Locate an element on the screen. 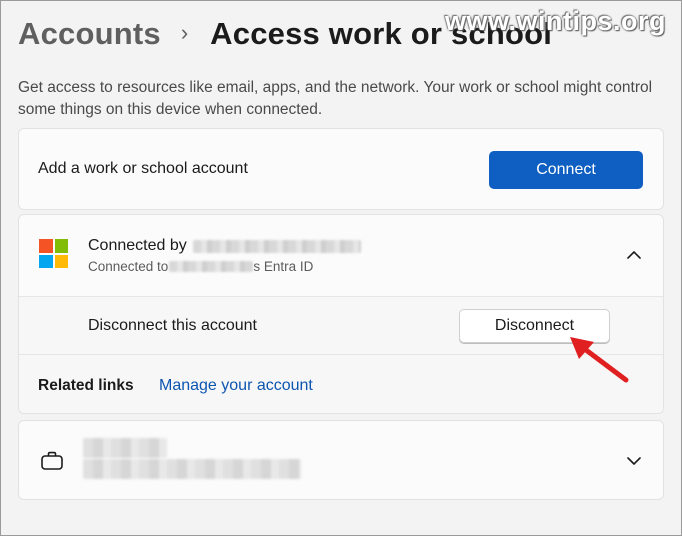 The image size is (682, 536). breadcrumb-parent-accounts: Accounts is located at coordinates (89, 34).